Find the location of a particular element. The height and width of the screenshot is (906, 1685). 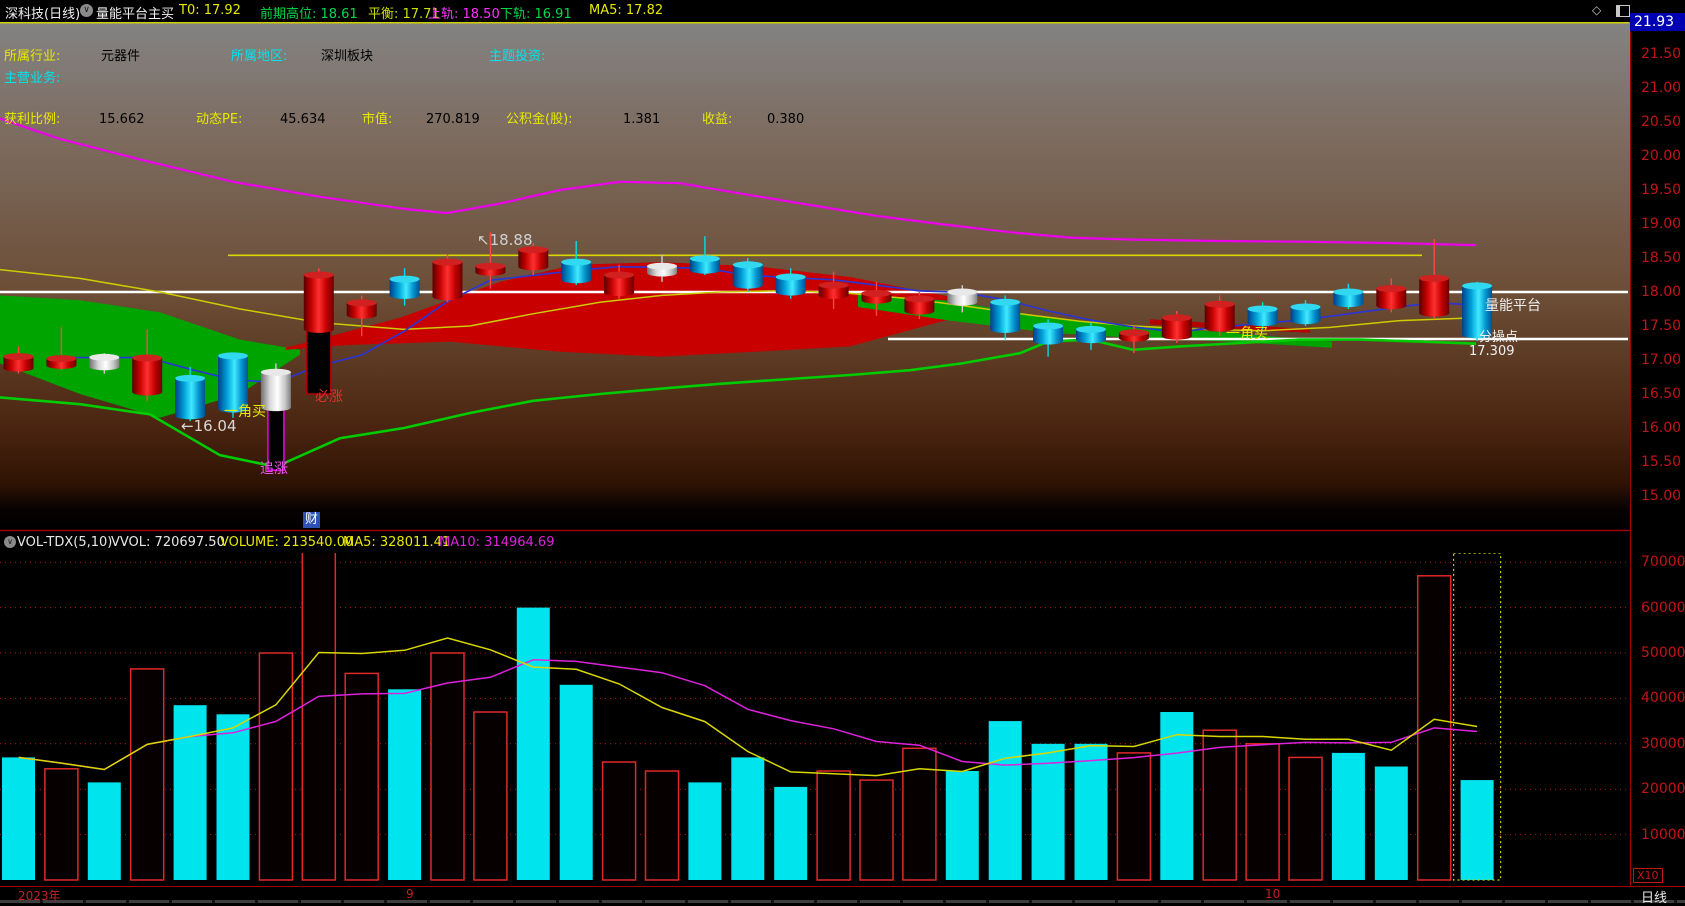

volume-tick-label: 70000 is located at coordinates (1663, 562).